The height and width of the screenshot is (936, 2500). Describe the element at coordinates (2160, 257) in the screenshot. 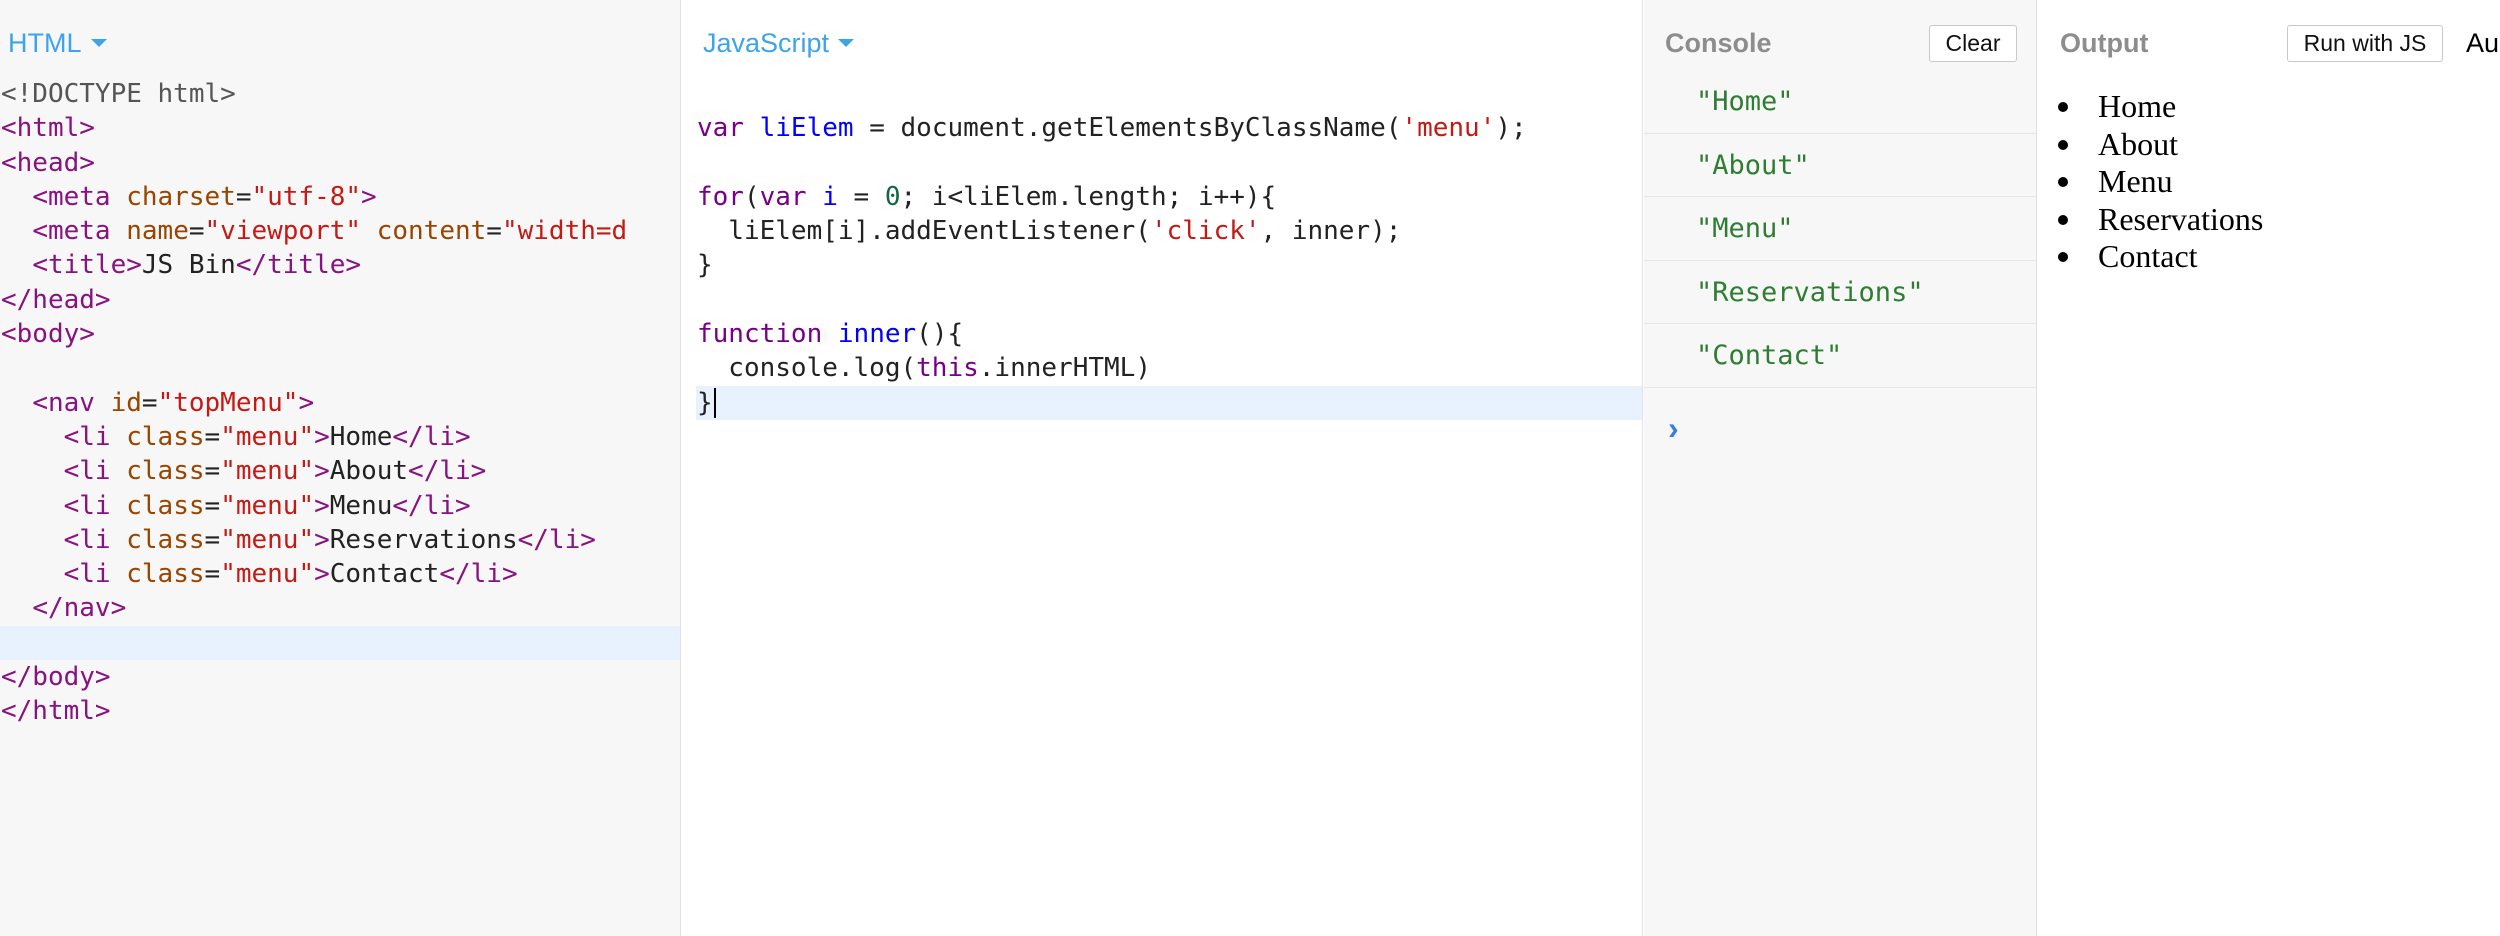

I see `output-menu-item: Contact` at that location.